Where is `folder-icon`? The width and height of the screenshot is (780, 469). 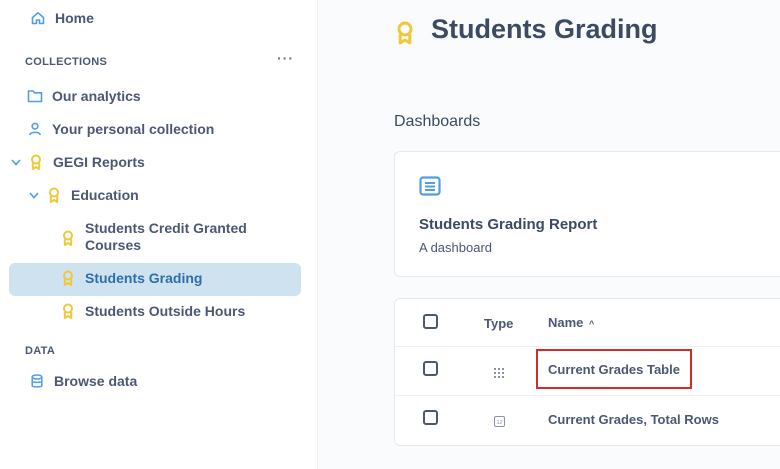
folder-icon is located at coordinates (35, 96).